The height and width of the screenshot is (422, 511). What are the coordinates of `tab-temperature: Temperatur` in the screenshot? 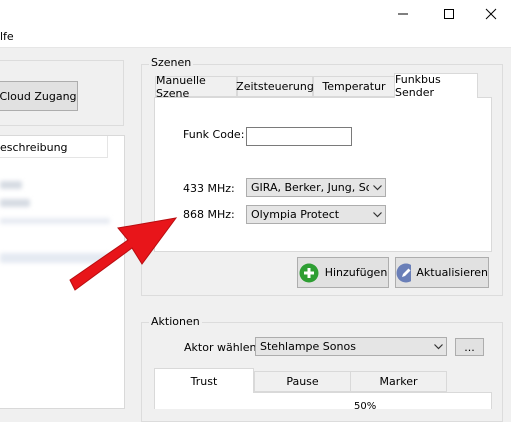 It's located at (354, 86).